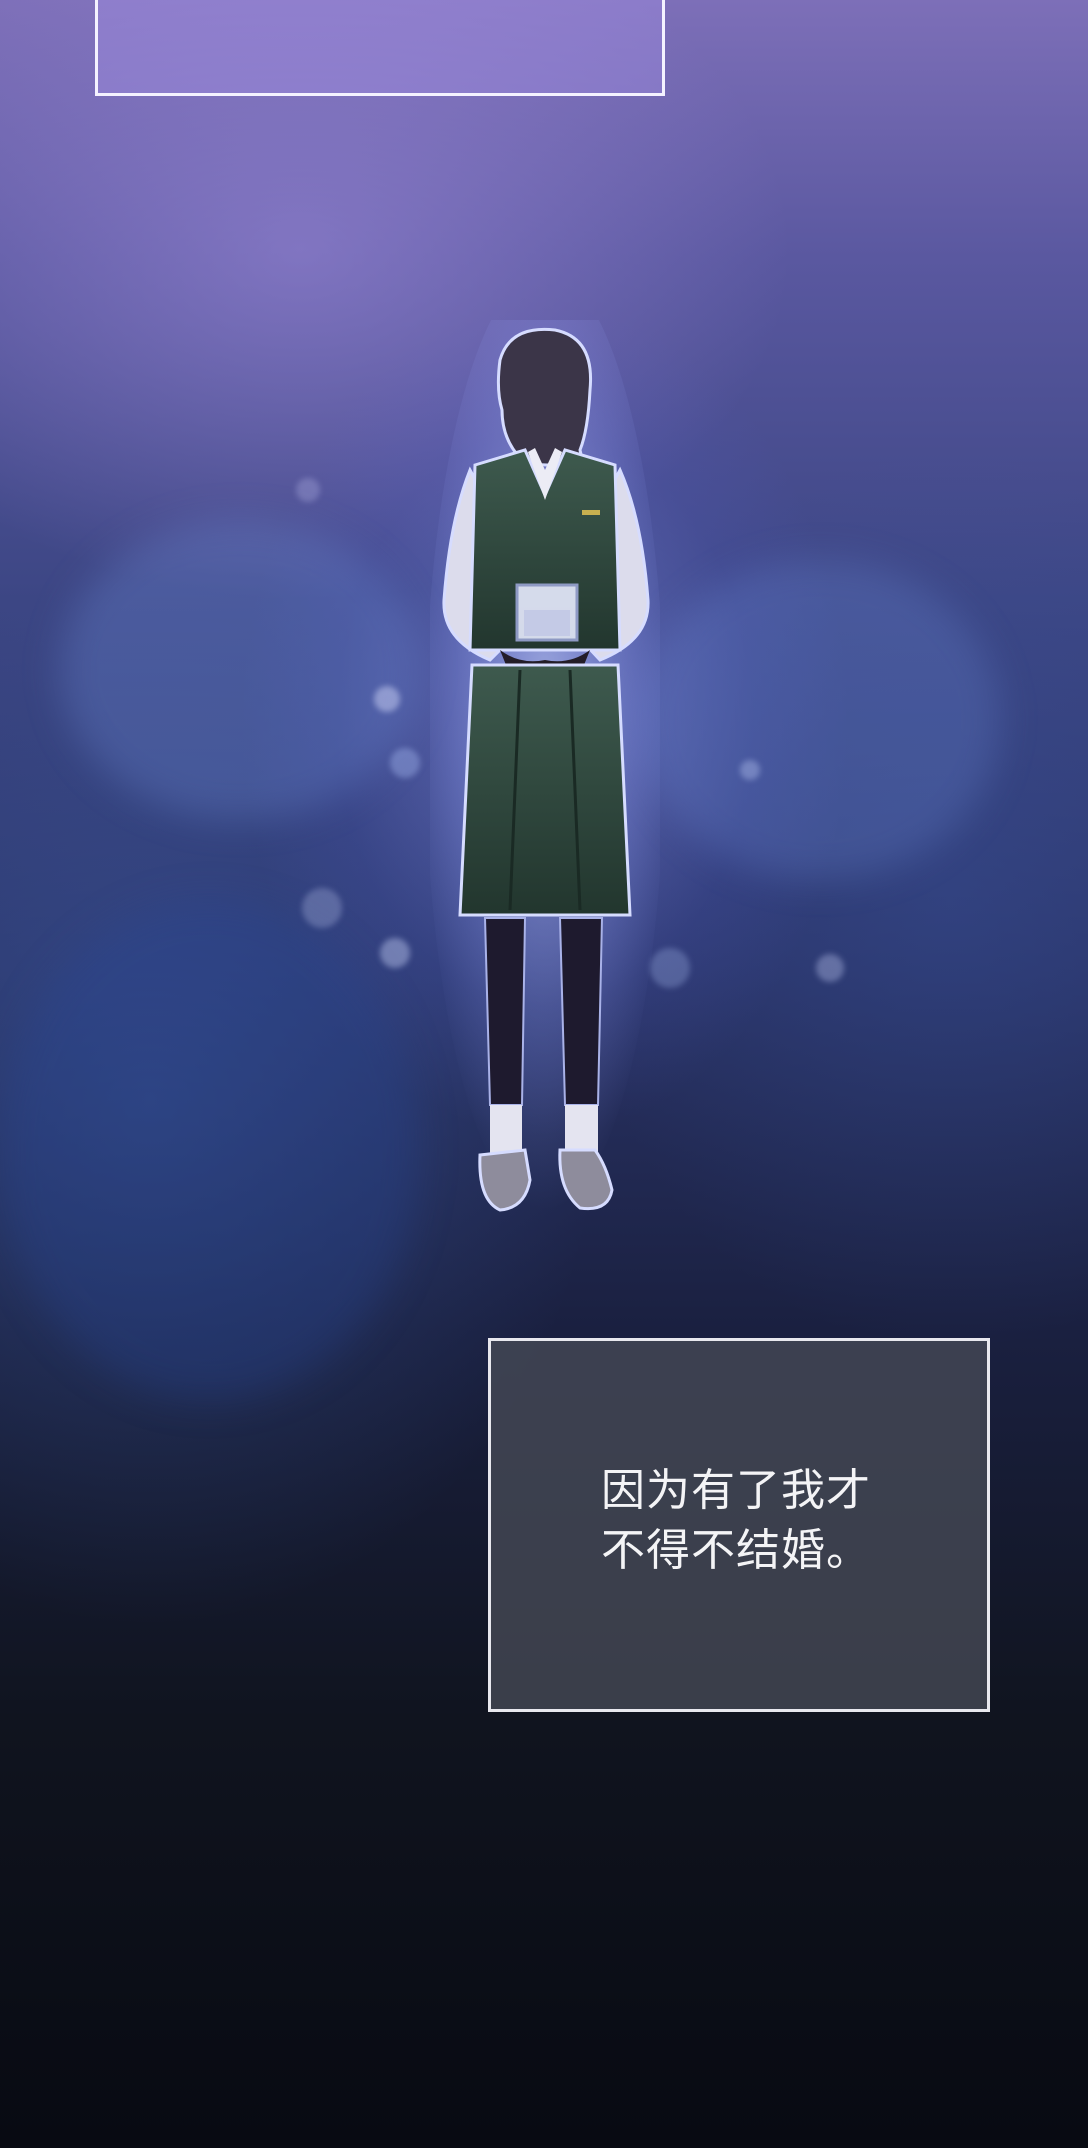 Image resolution: width=1088 pixels, height=2148 pixels. Describe the element at coordinates (736, 1550) in the screenshot. I see `caption-line-2: 不得不结婚。` at that location.